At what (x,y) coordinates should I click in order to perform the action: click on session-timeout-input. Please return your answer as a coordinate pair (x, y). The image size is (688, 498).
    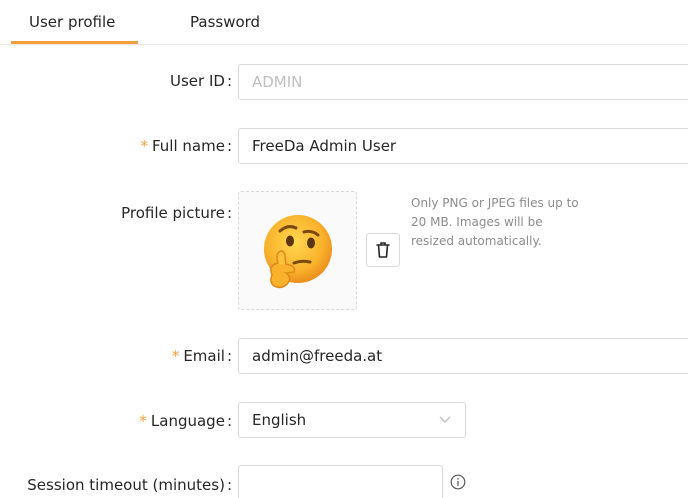
    Looking at the image, I should click on (340, 481).